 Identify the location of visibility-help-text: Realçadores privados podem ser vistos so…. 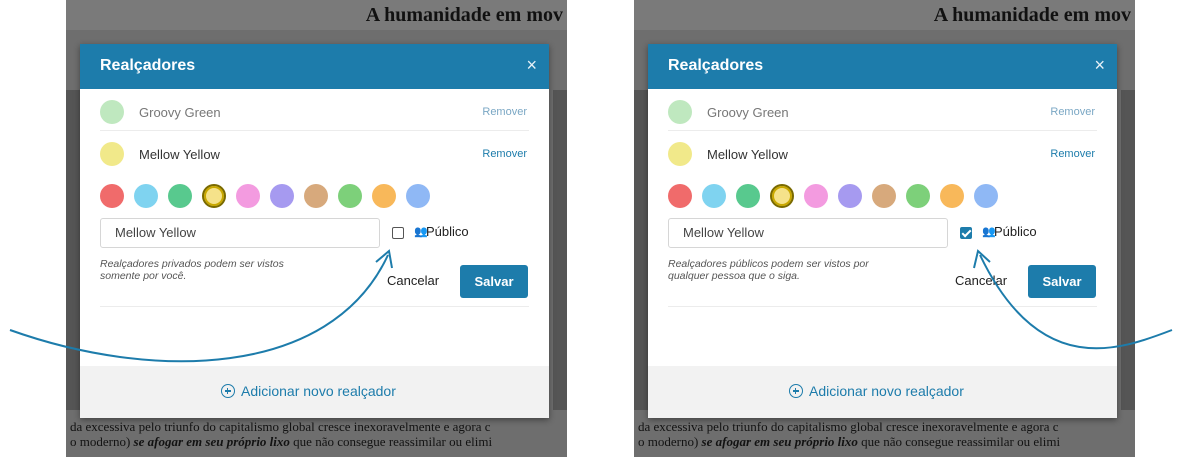
(192, 270).